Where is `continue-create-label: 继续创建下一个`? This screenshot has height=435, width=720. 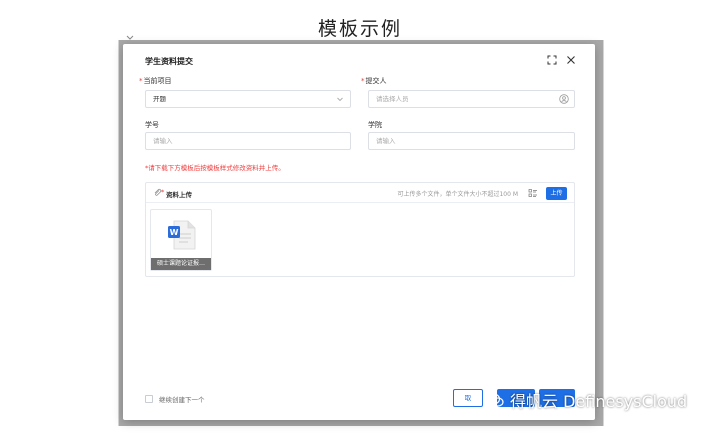
continue-create-label: 继续创建下一个 is located at coordinates (182, 400).